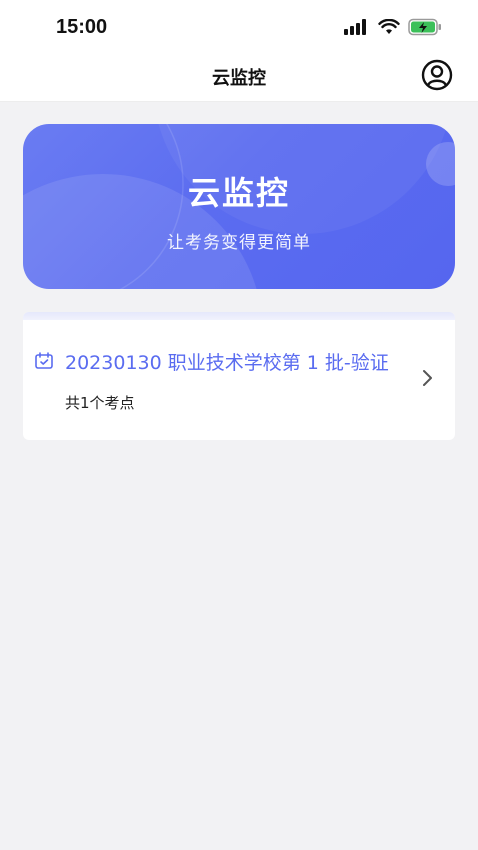 This screenshot has height=850, width=478. What do you see at coordinates (239, 316) in the screenshot?
I see `card-top-band` at bounding box center [239, 316].